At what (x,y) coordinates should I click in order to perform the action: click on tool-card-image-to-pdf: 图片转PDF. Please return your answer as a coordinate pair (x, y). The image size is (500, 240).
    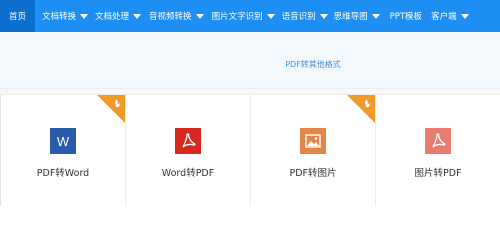
    Looking at the image, I should click on (437, 150).